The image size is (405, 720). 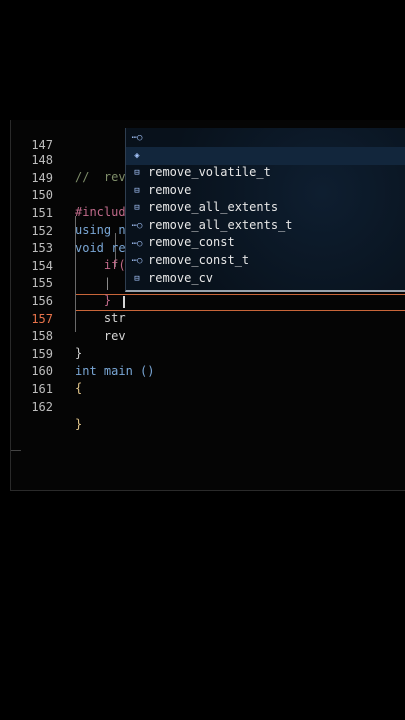 What do you see at coordinates (137, 156) in the screenshot?
I see `cube-icon: ◈` at bounding box center [137, 156].